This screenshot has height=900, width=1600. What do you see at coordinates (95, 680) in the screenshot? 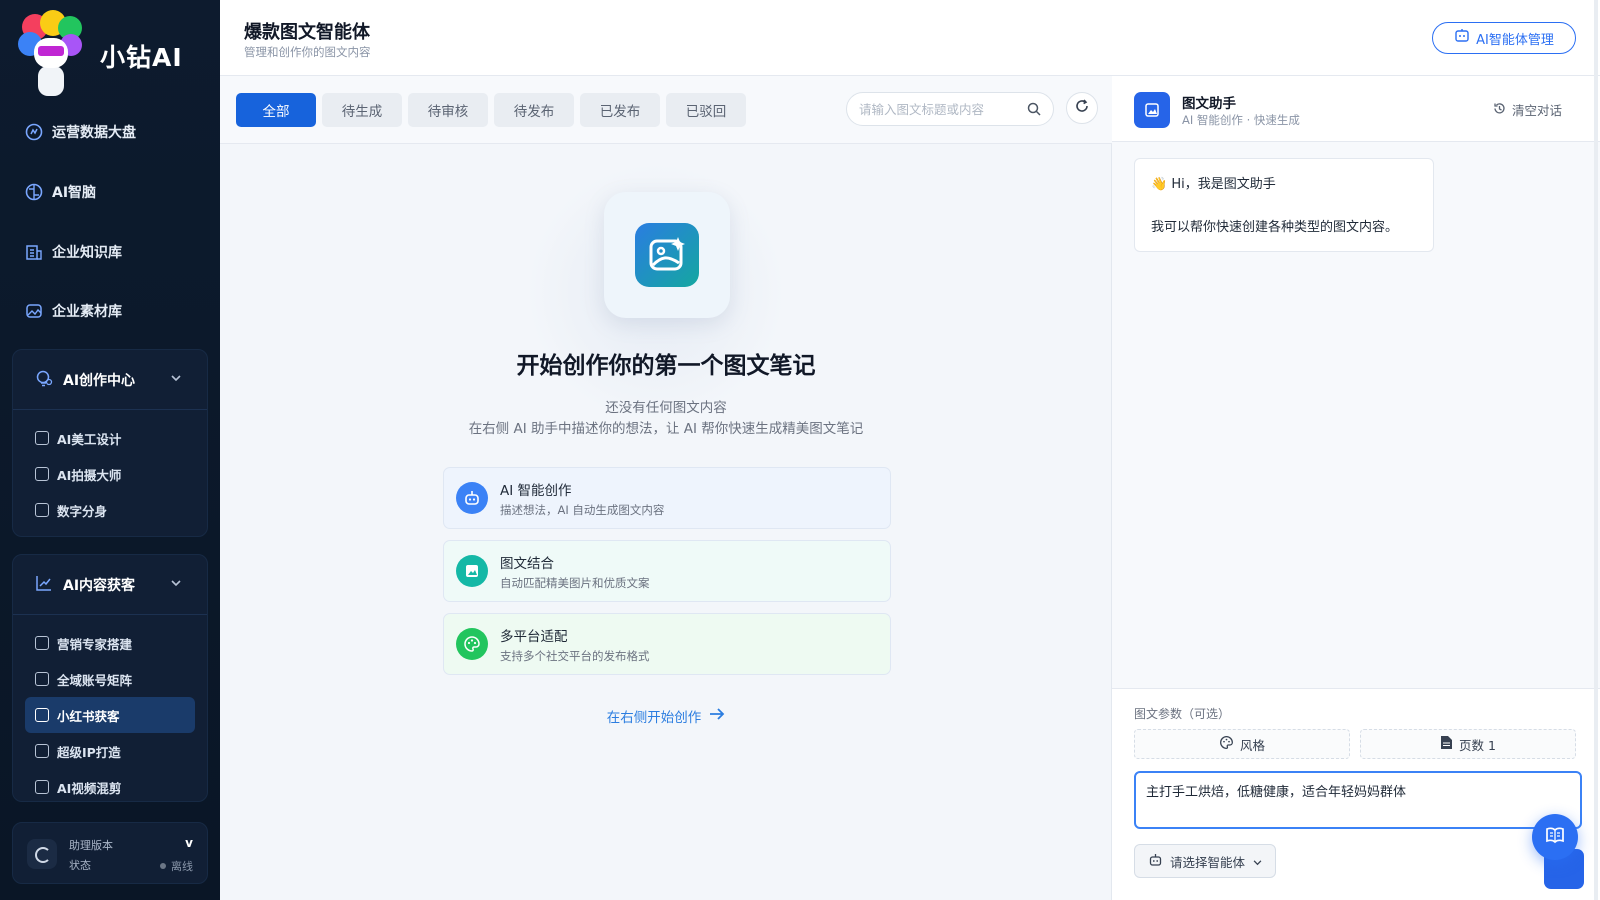
I see `sidebar-item-label: 全域账号矩阵` at bounding box center [95, 680].